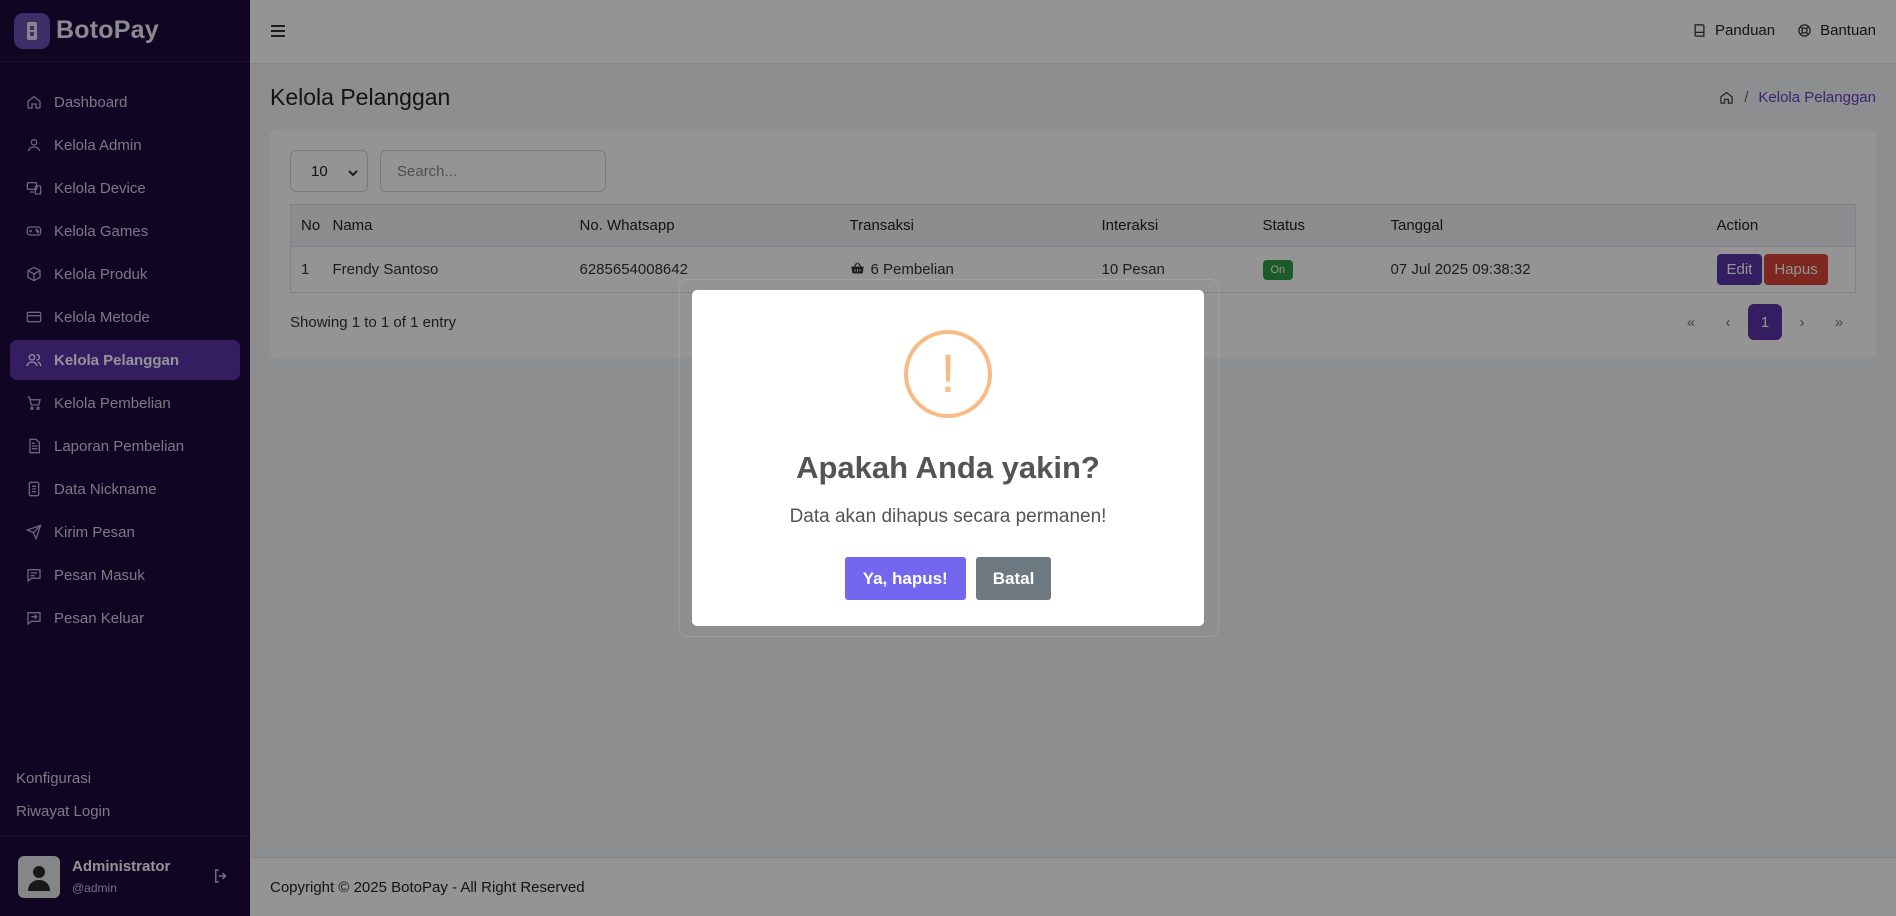  I want to click on dialog-title: Apakah Anda yakin?, so click(948, 467).